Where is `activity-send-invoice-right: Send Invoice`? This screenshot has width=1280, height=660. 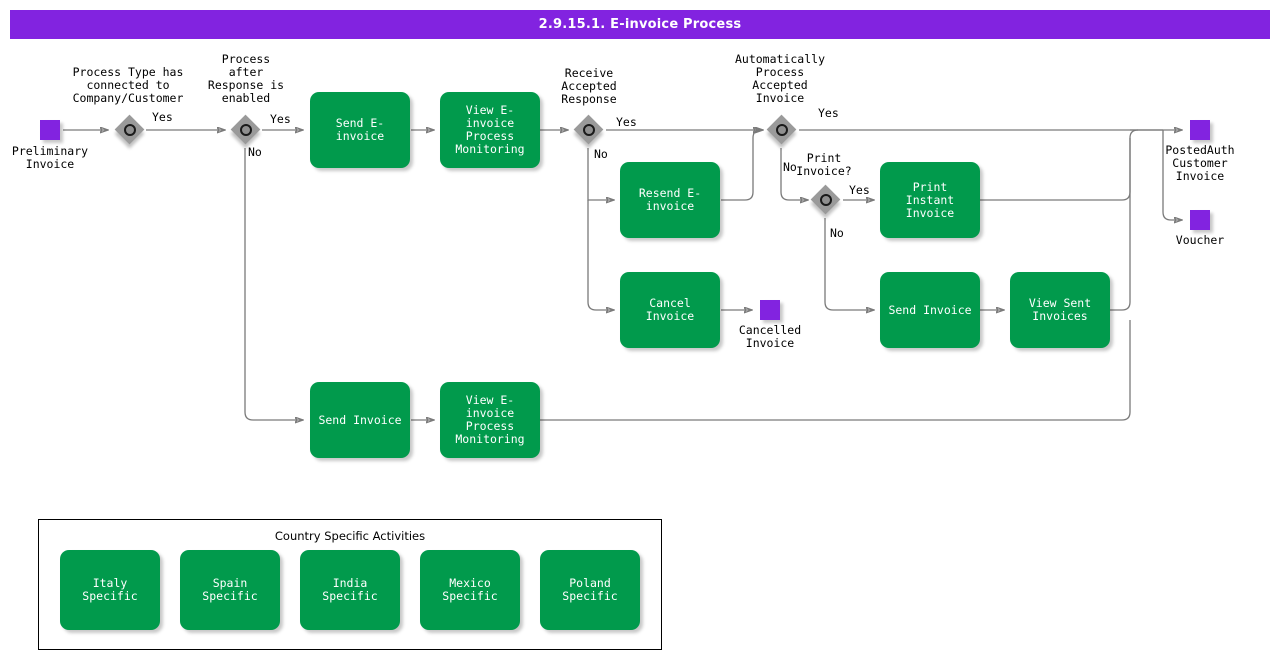 activity-send-invoice-right: Send Invoice is located at coordinates (930, 310).